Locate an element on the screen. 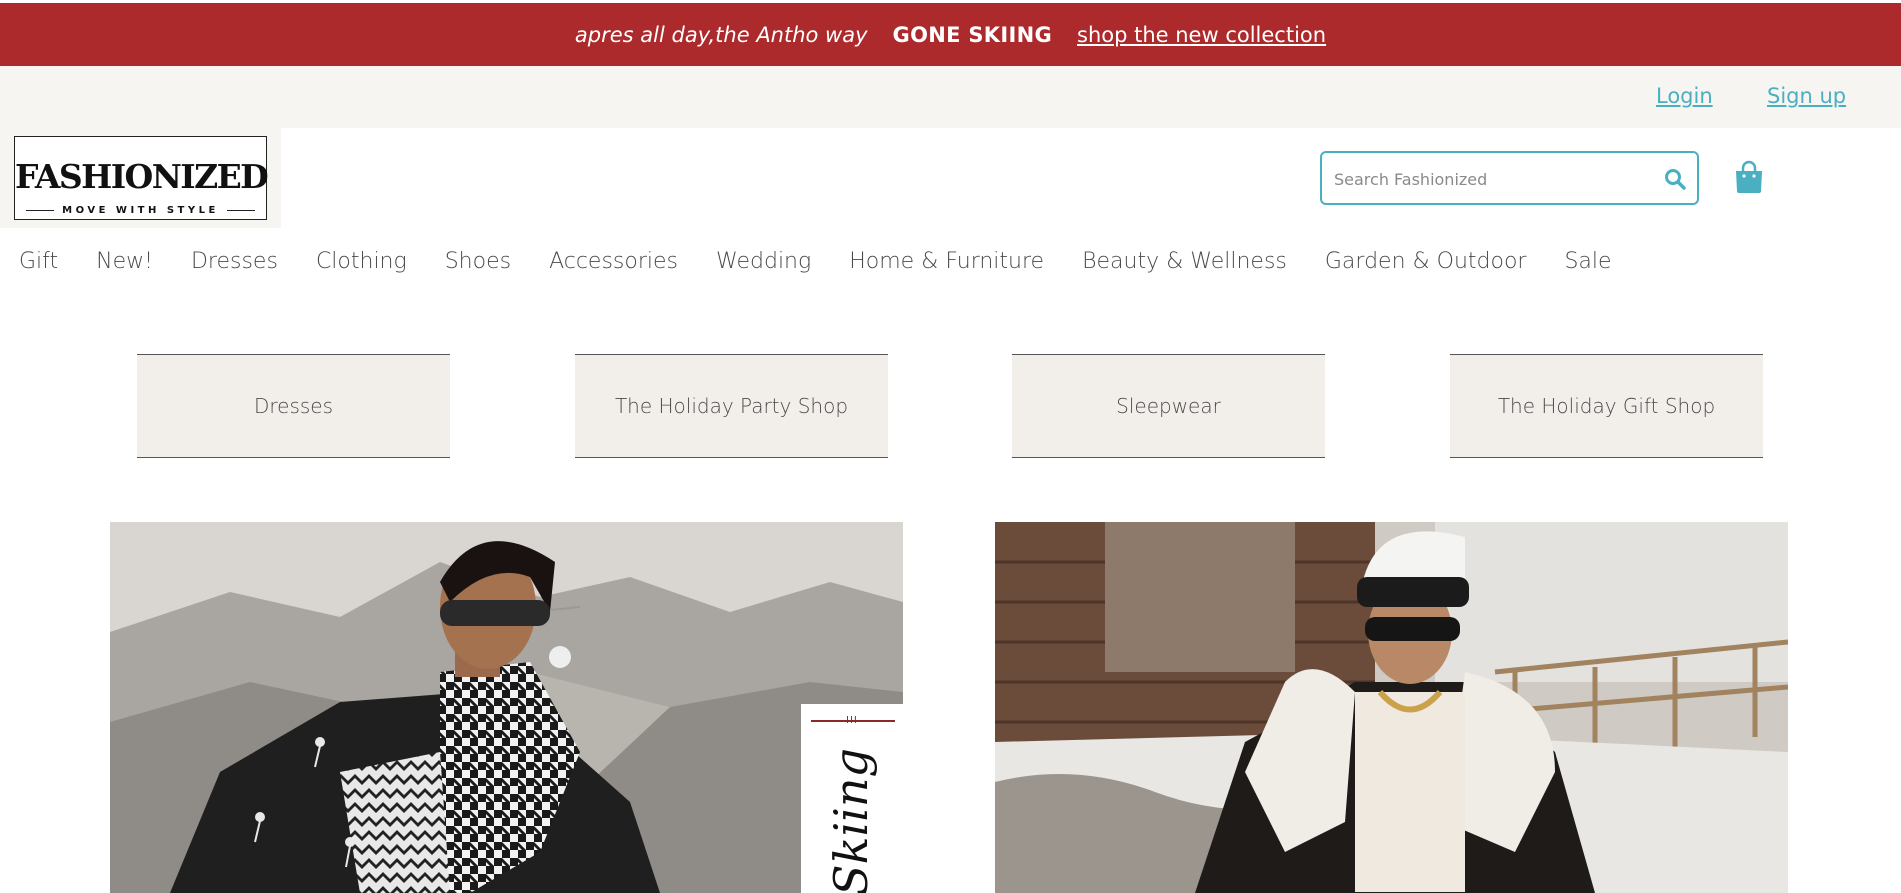 Image resolution: width=1901 pixels, height=893 pixels. site-logo: FASHIONIZED MOVE WITH STYLE is located at coordinates (140, 178).